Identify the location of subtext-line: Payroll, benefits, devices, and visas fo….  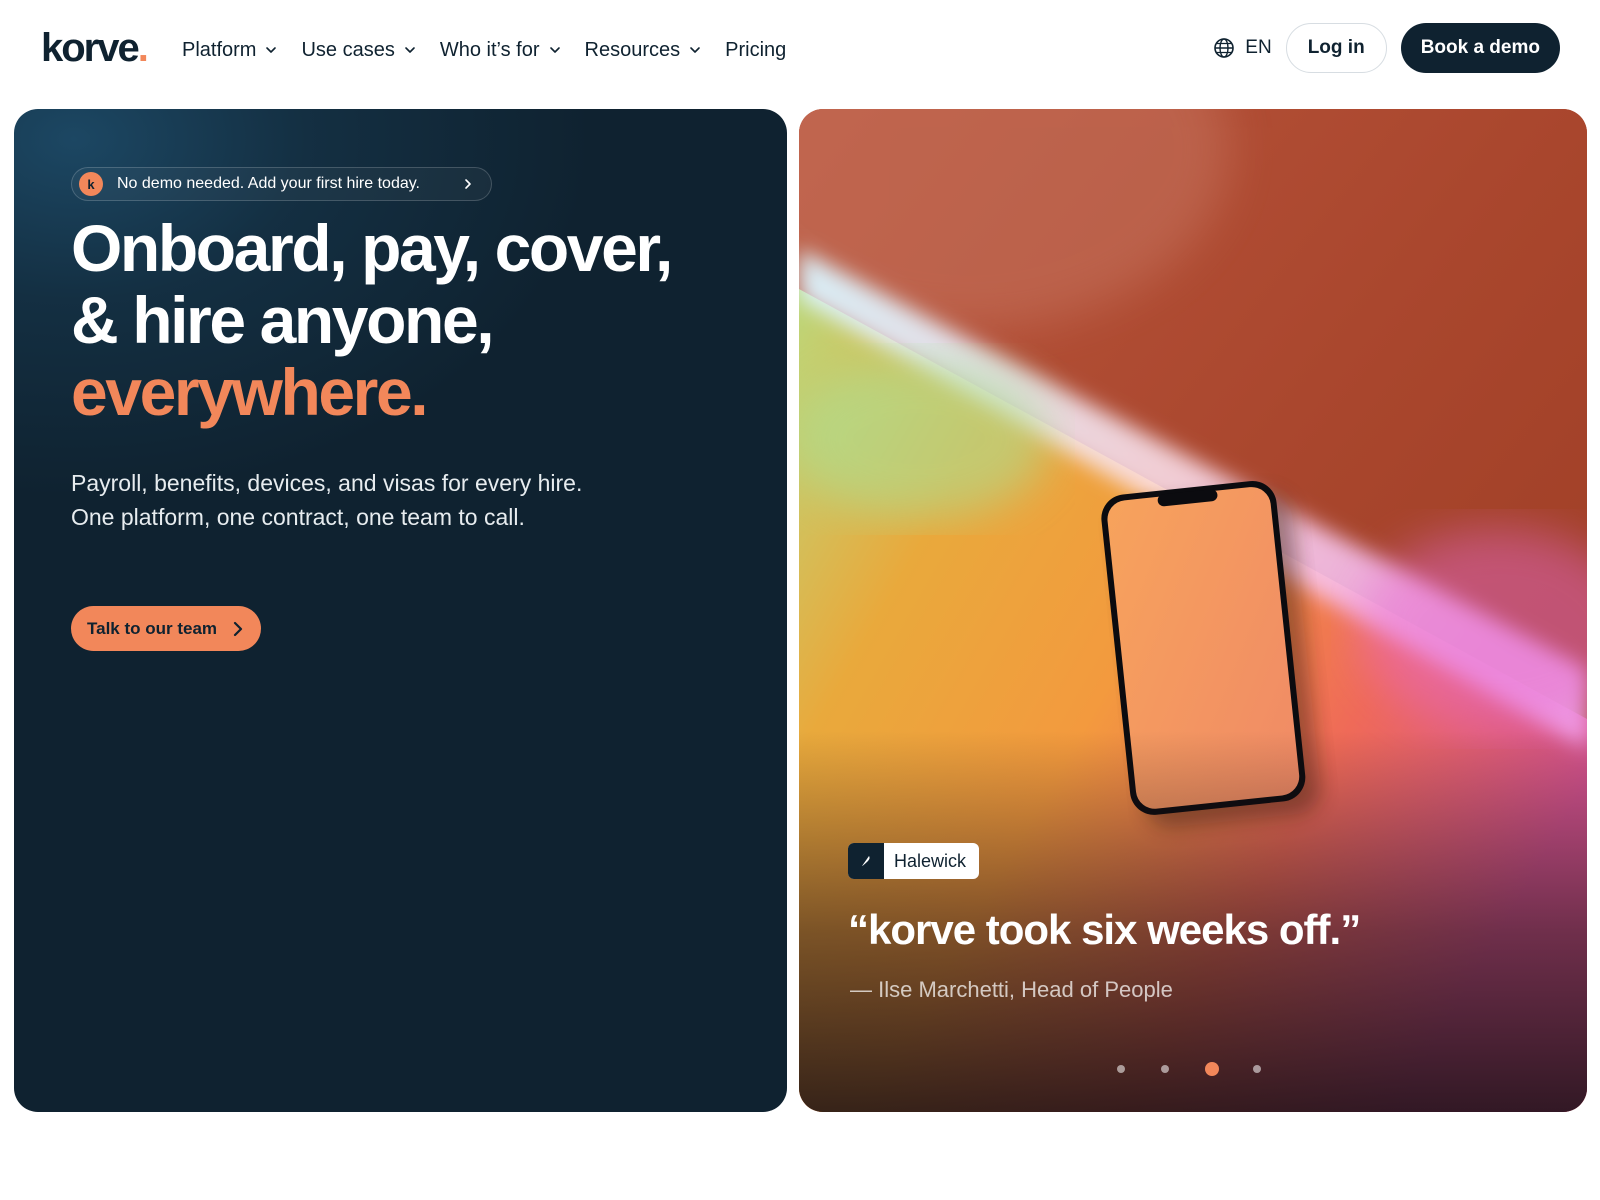
(327, 483).